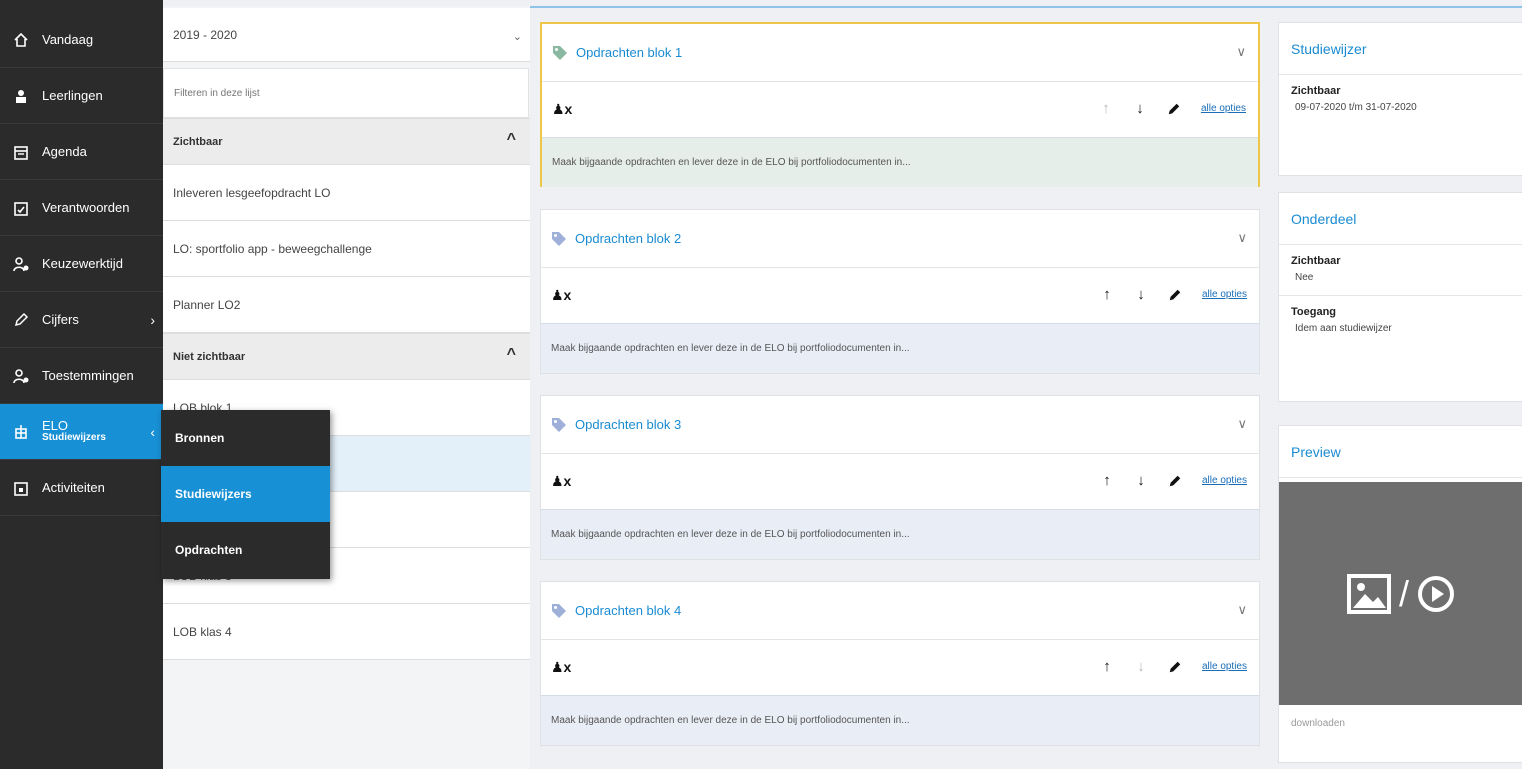  Describe the element at coordinates (245, 550) in the screenshot. I see `menu-item-opdrachten: Opdrachten` at that location.